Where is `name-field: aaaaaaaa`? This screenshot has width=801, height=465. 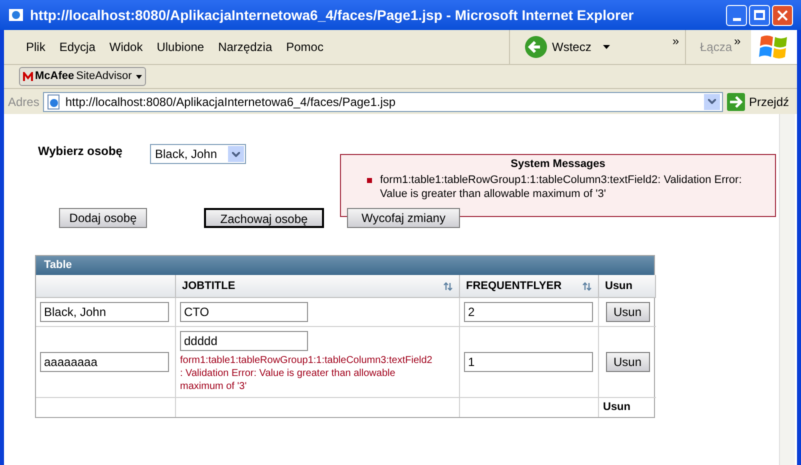
name-field: aaaaaaaa is located at coordinates (104, 362).